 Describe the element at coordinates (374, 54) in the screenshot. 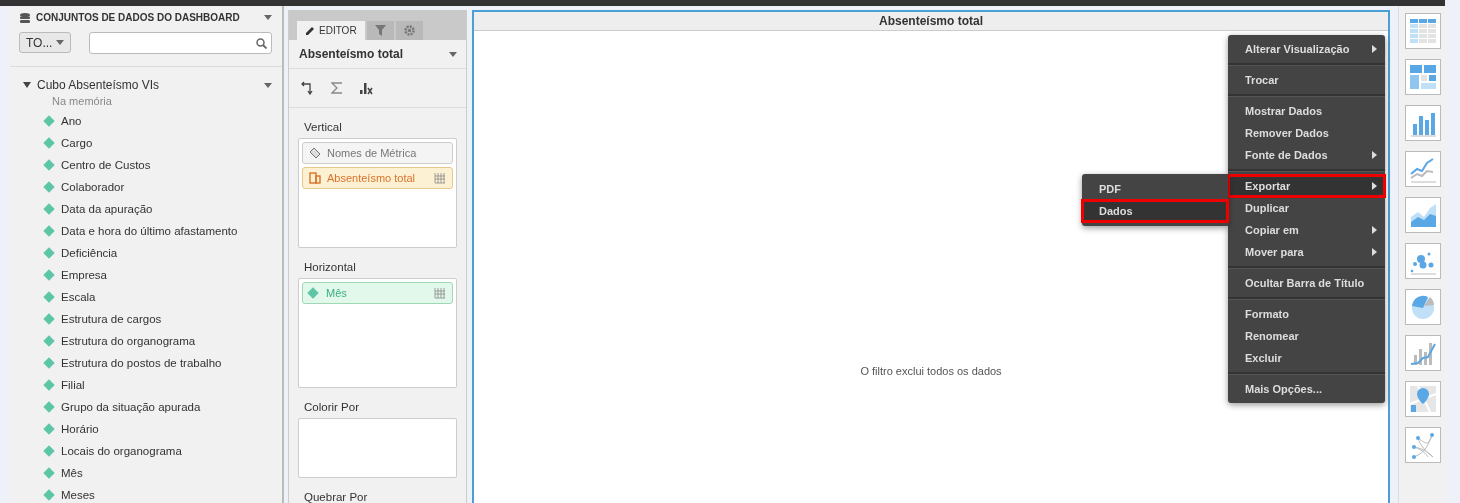

I see `visualization-name: Absenteísmo total` at that location.